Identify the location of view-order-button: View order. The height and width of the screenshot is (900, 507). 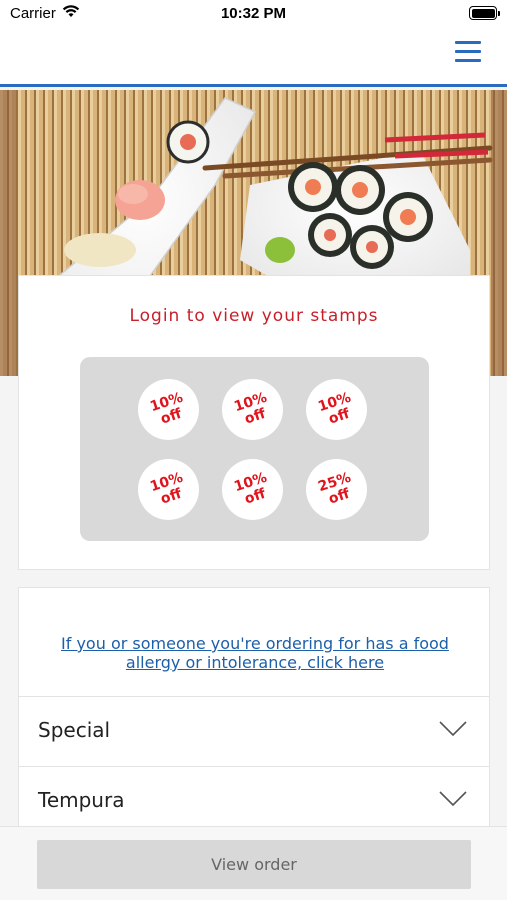
(254, 864).